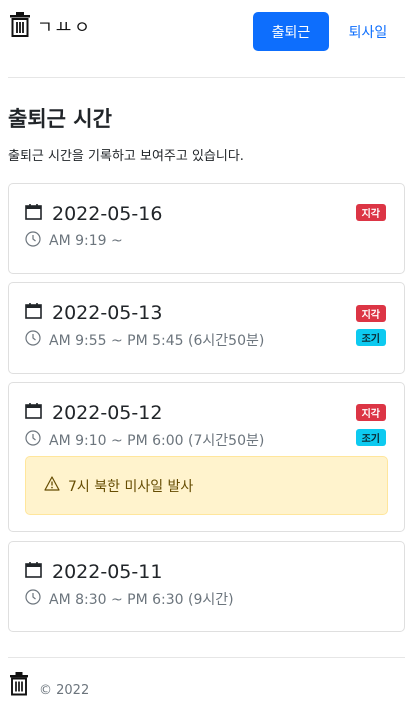 This screenshot has height=724, width=413. What do you see at coordinates (291, 31) in the screenshot?
I see `clock-in-button: 출퇴근` at bounding box center [291, 31].